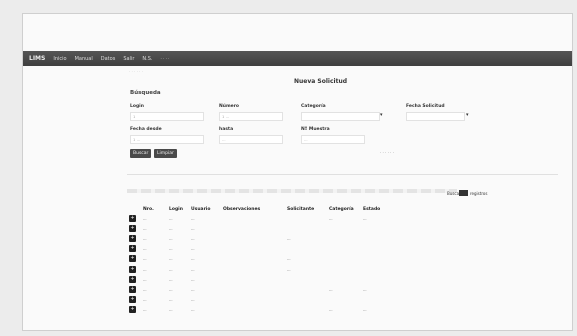 The image size is (577, 336). Describe the element at coordinates (141, 153) in the screenshot. I see `search-button: Buscar` at that location.